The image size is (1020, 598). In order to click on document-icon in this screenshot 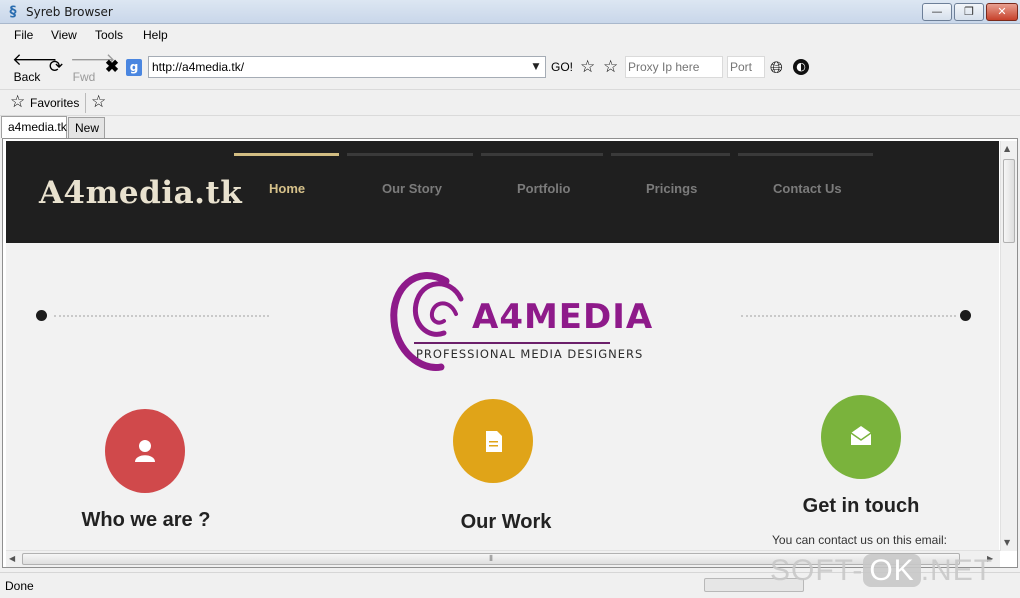, I will do `click(494, 441)`.